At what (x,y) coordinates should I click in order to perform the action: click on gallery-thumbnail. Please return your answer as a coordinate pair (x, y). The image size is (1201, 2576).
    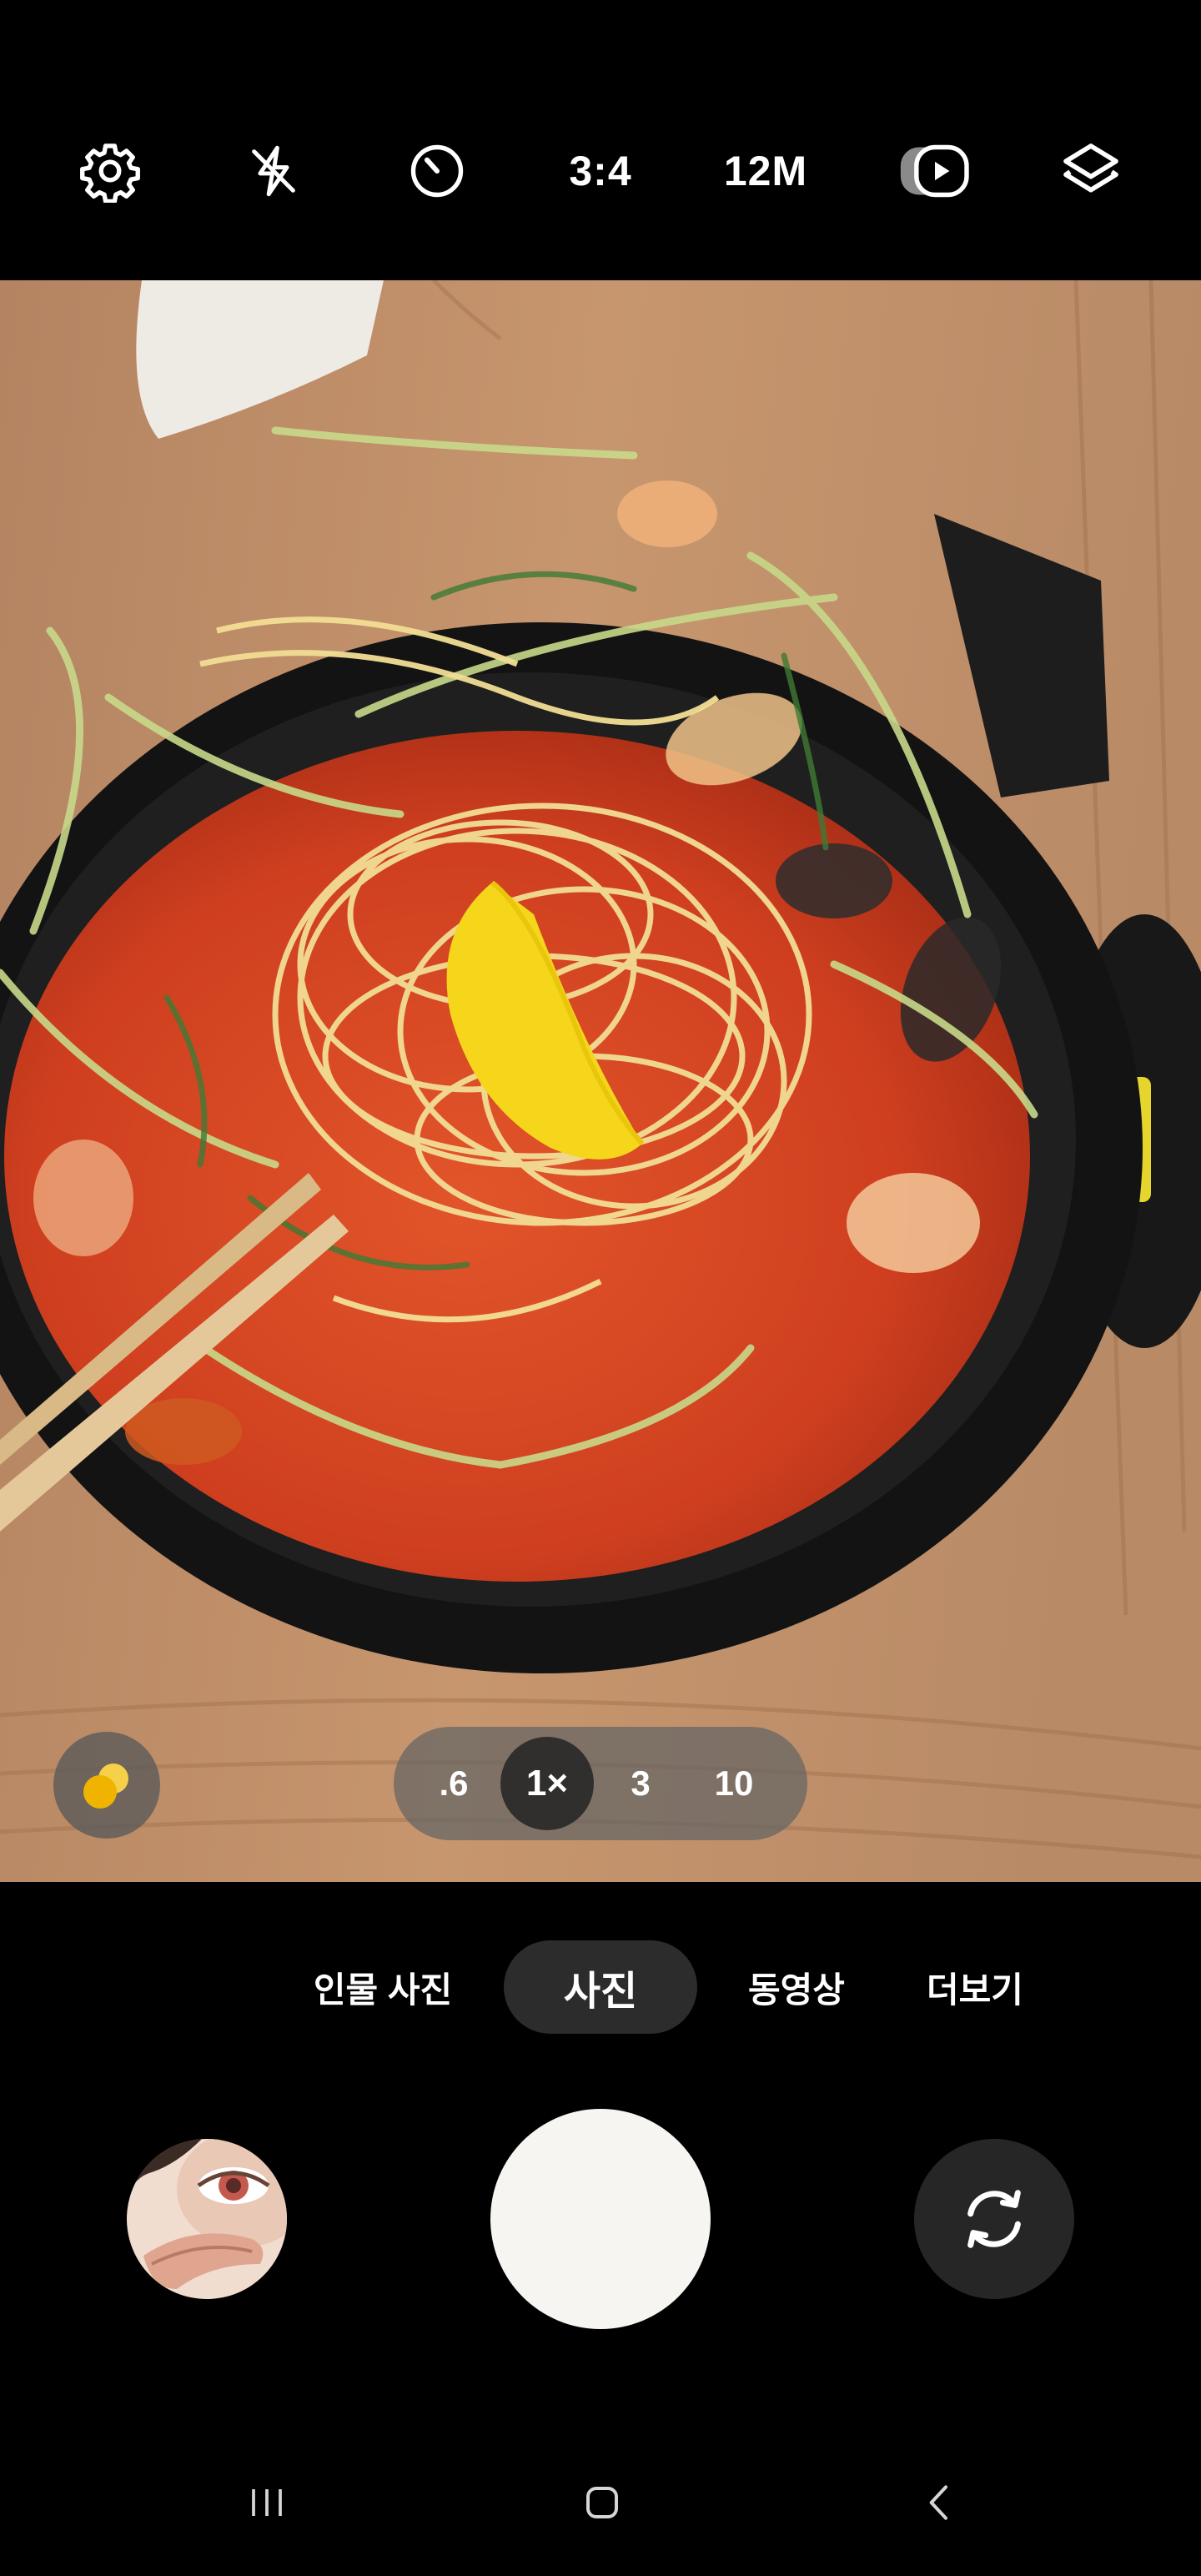
    Looking at the image, I should click on (207, 2219).